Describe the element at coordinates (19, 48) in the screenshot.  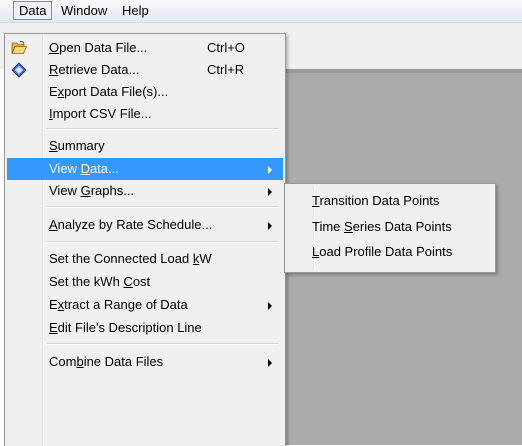
I see `folder-open-icon` at that location.